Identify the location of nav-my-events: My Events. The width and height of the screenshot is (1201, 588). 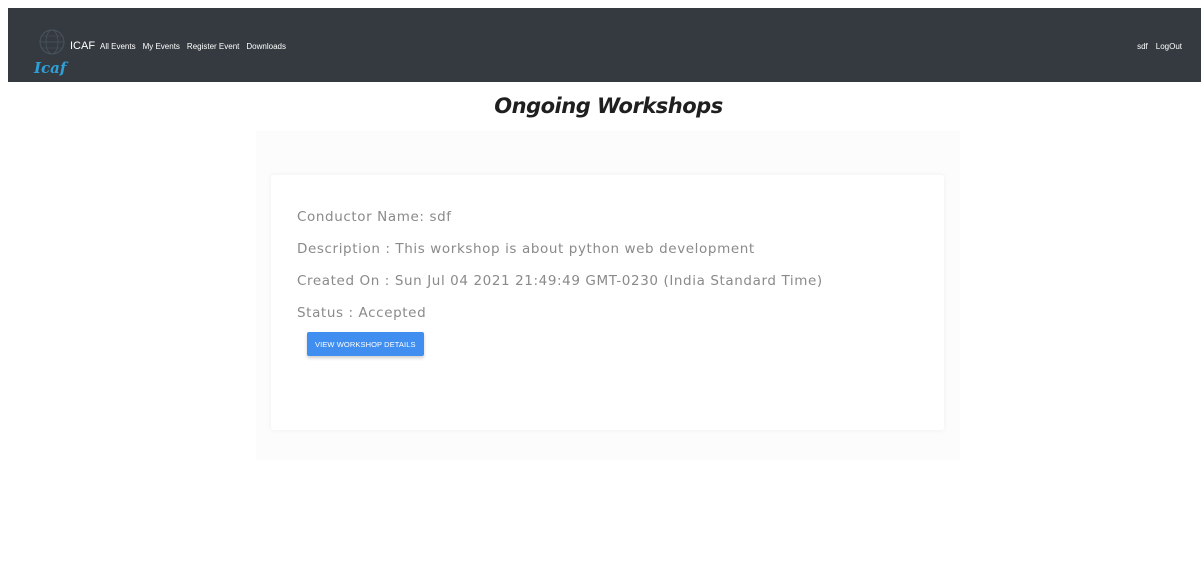
(161, 46).